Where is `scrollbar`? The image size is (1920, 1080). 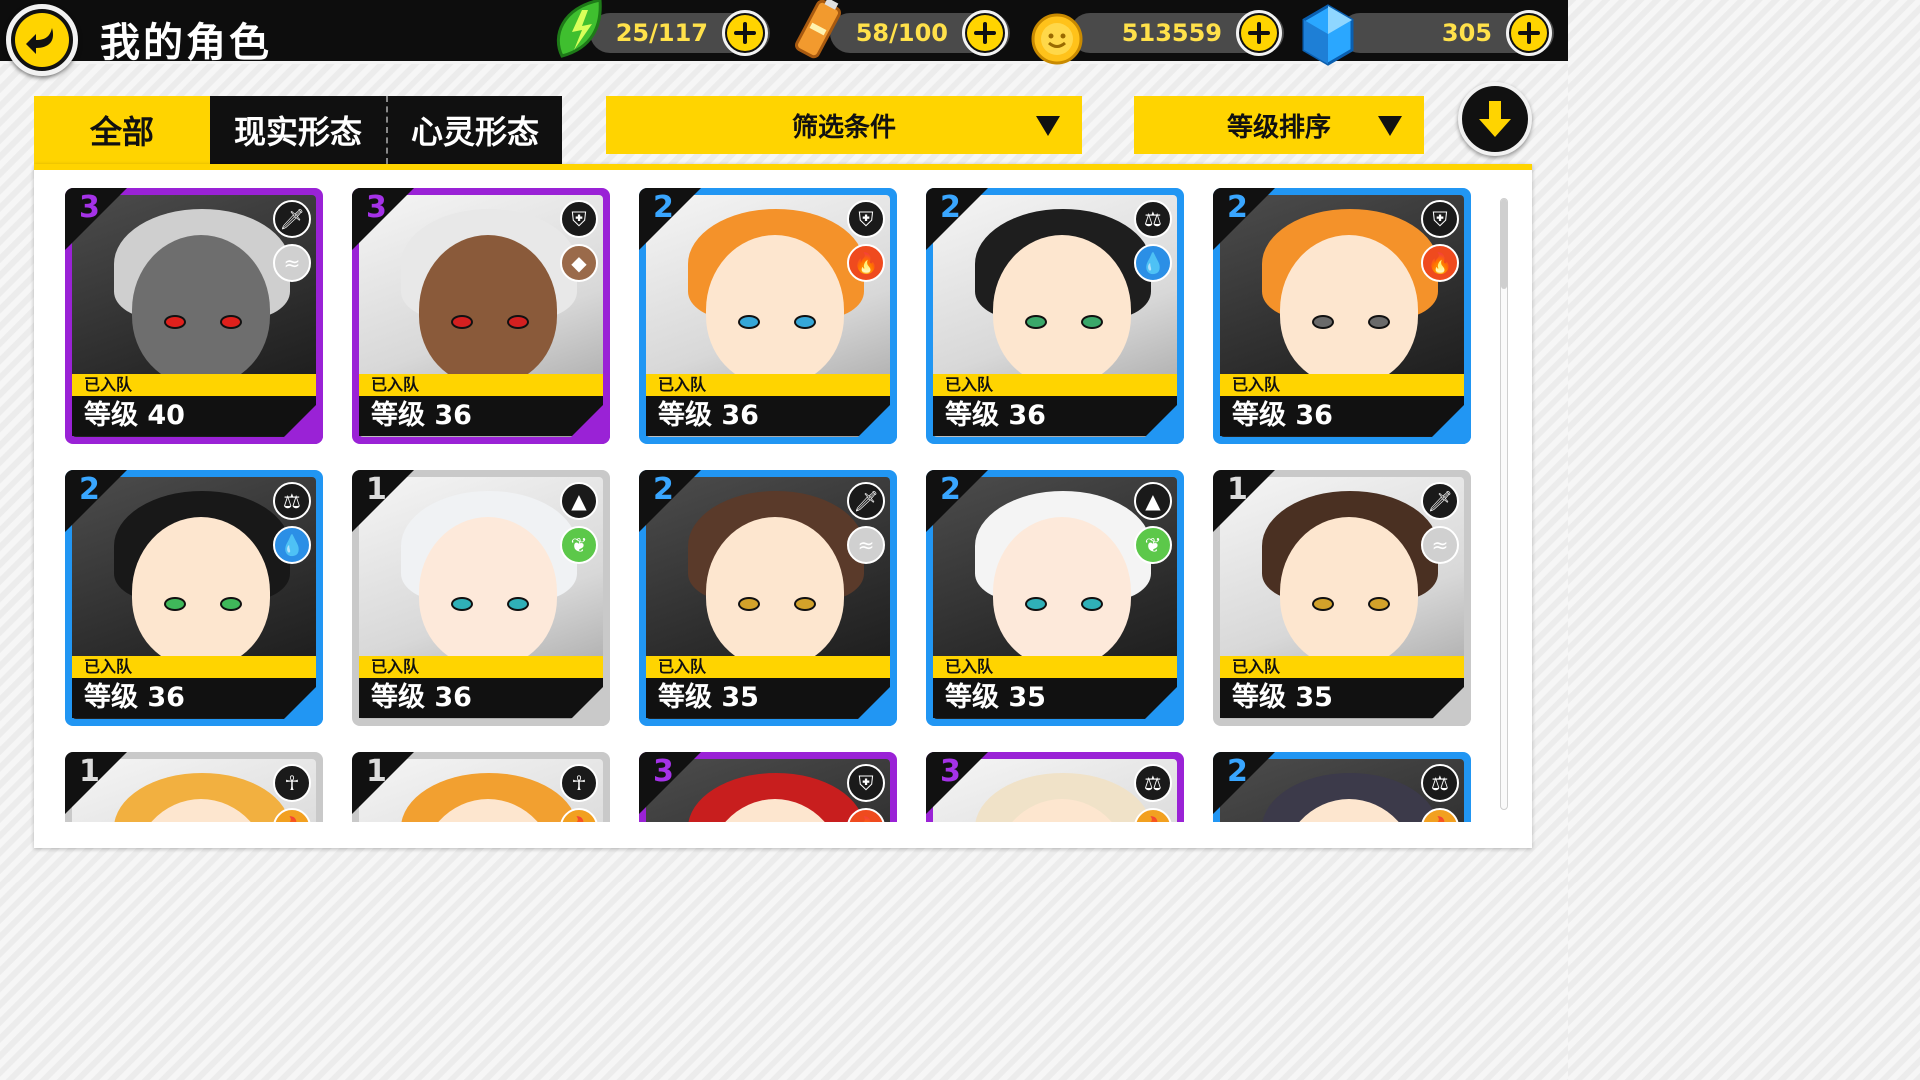
scrollbar is located at coordinates (1504, 504).